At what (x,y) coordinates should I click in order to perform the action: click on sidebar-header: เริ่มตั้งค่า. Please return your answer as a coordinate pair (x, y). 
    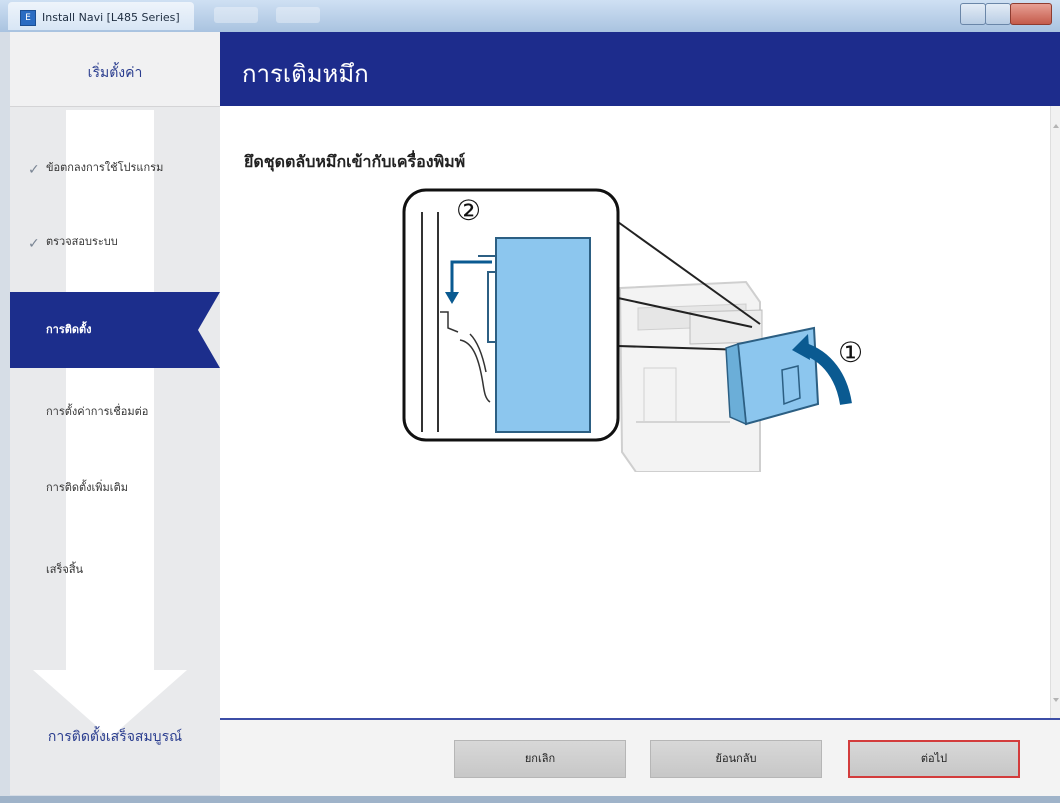
    Looking at the image, I should click on (115, 69).